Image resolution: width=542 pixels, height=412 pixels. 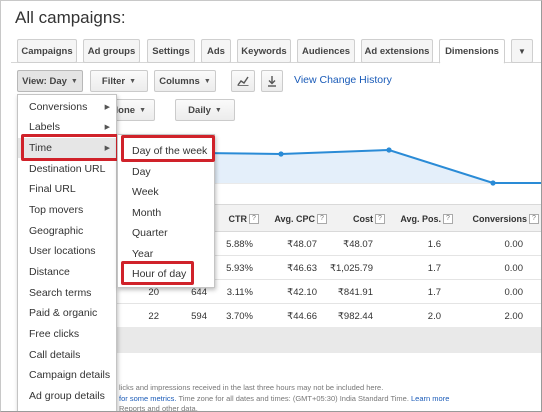 What do you see at coordinates (302, 316) in the screenshot?
I see `cell-avg-cpc: ₹44.66` at bounding box center [302, 316].